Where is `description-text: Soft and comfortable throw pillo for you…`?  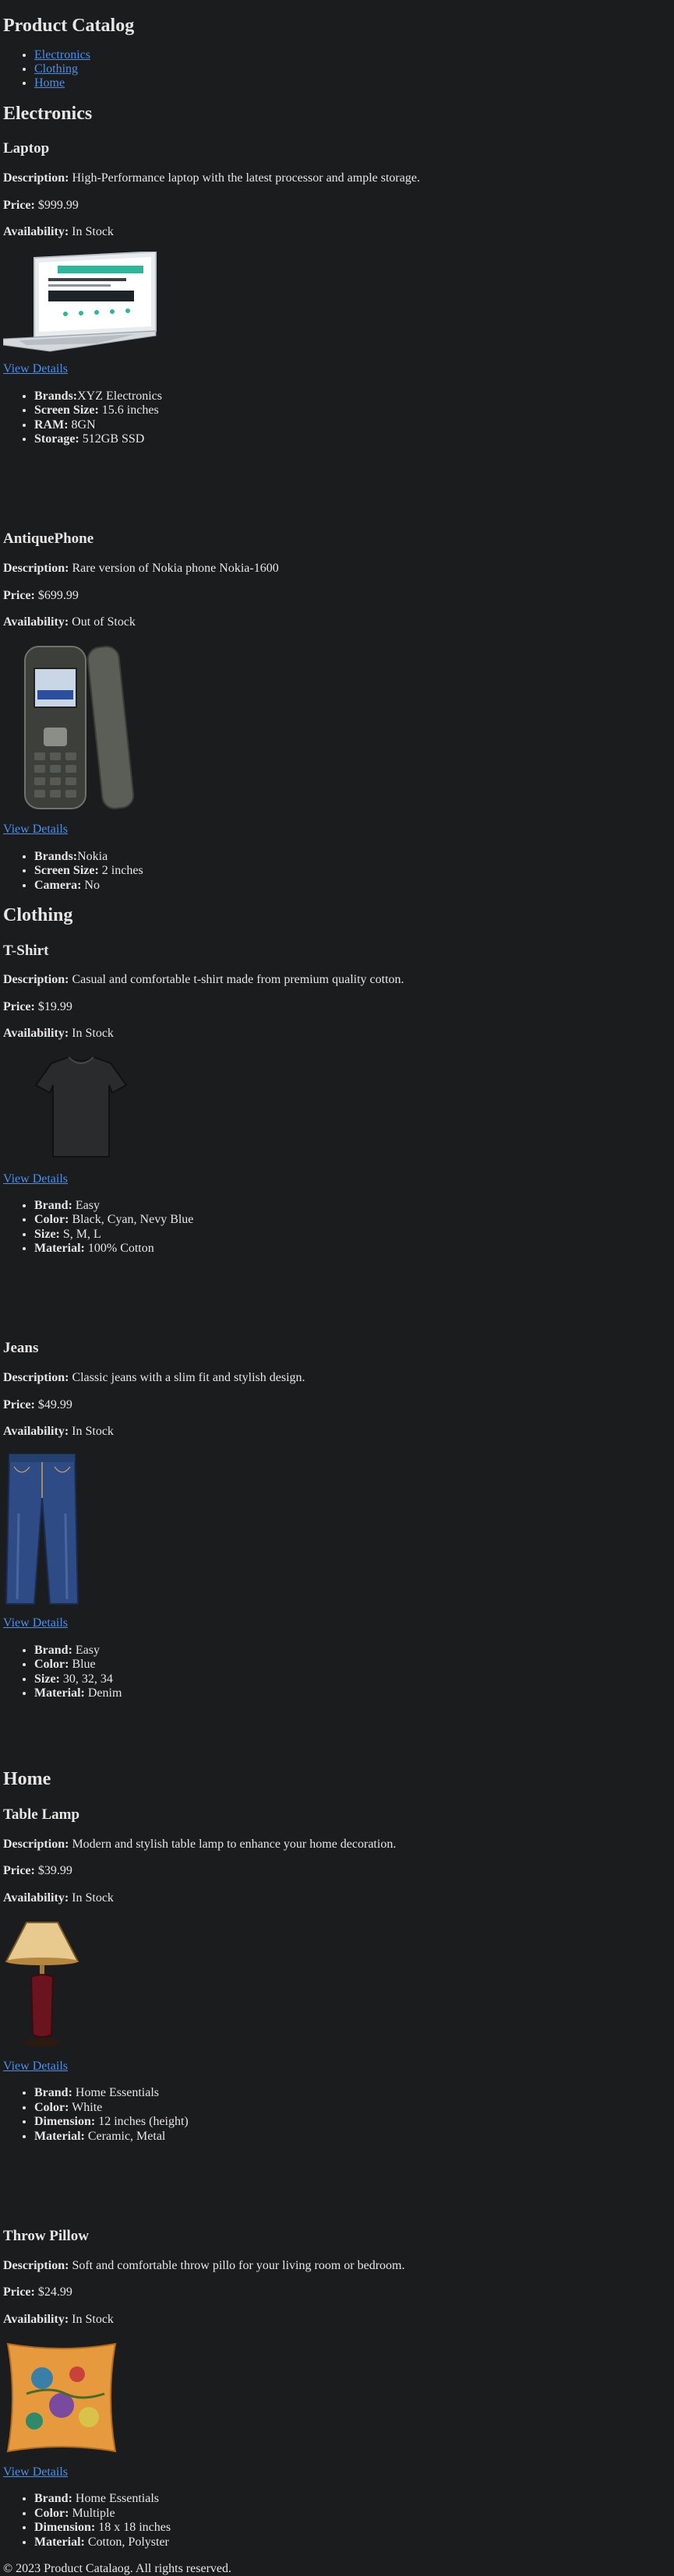
description-text: Soft and comfortable throw pillo for you… is located at coordinates (238, 2265).